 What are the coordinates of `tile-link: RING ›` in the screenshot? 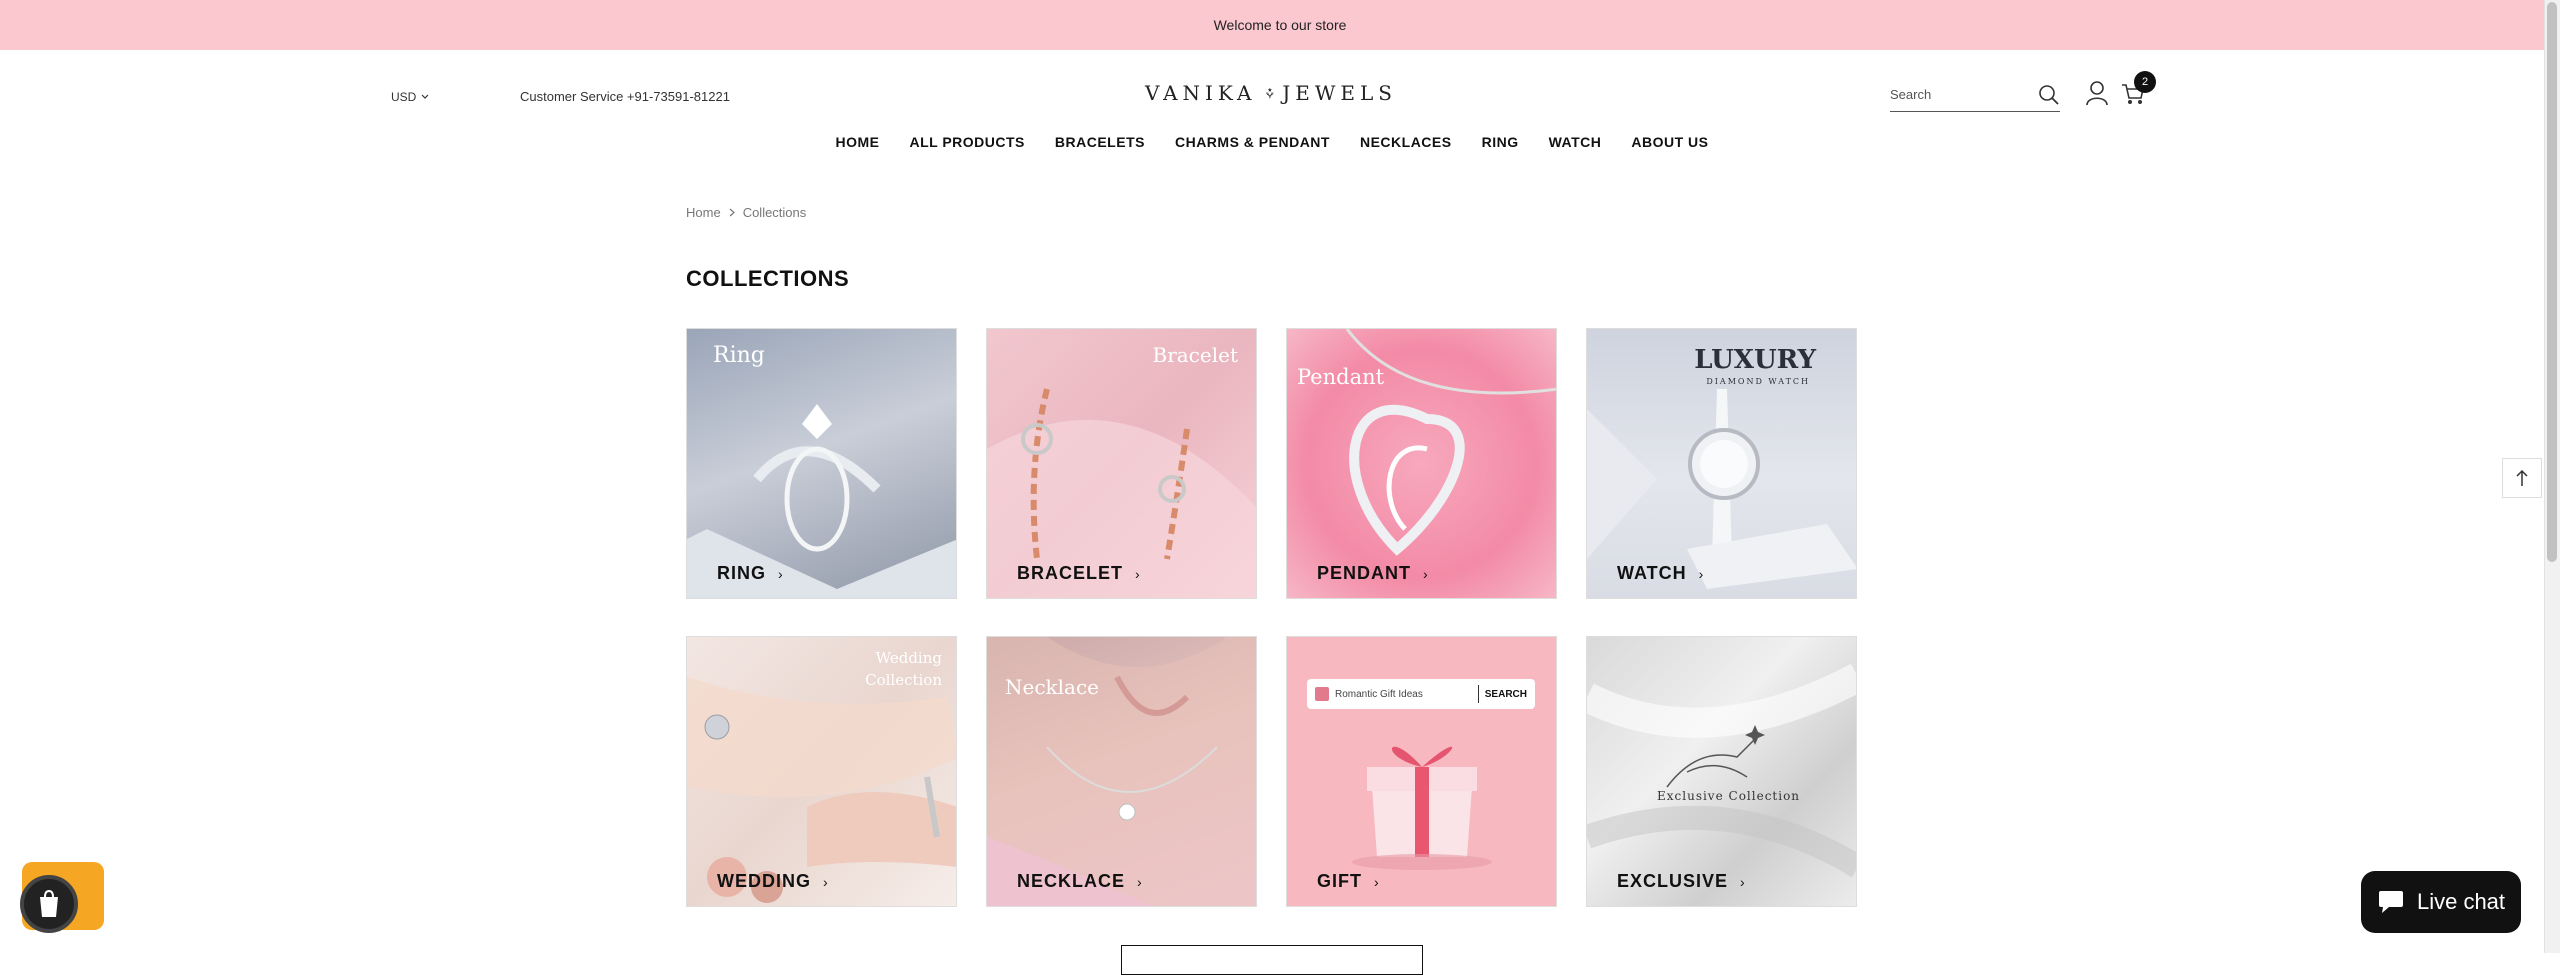 It's located at (750, 573).